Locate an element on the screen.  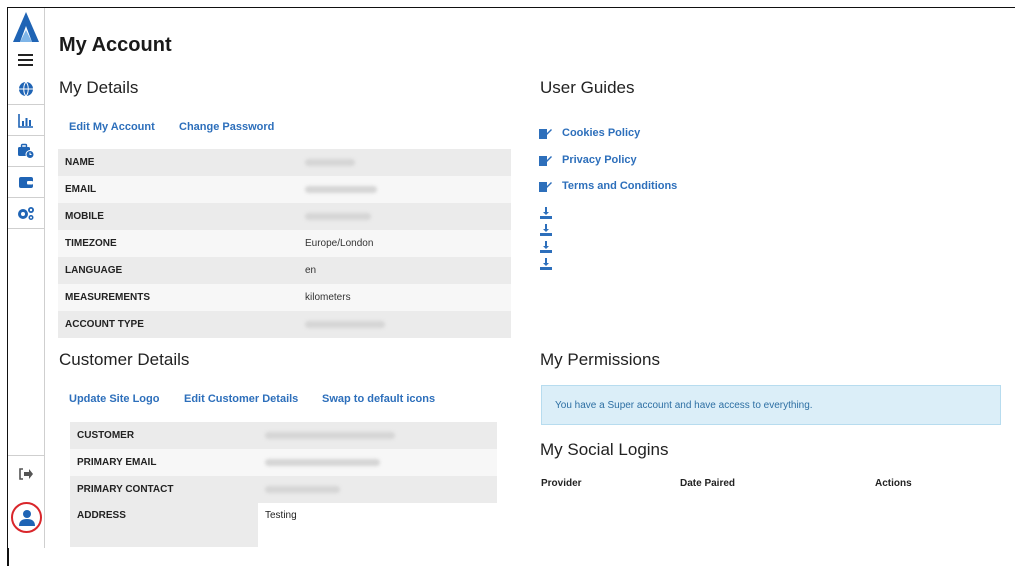
table-row: LANGUAGE en is located at coordinates (284, 270).